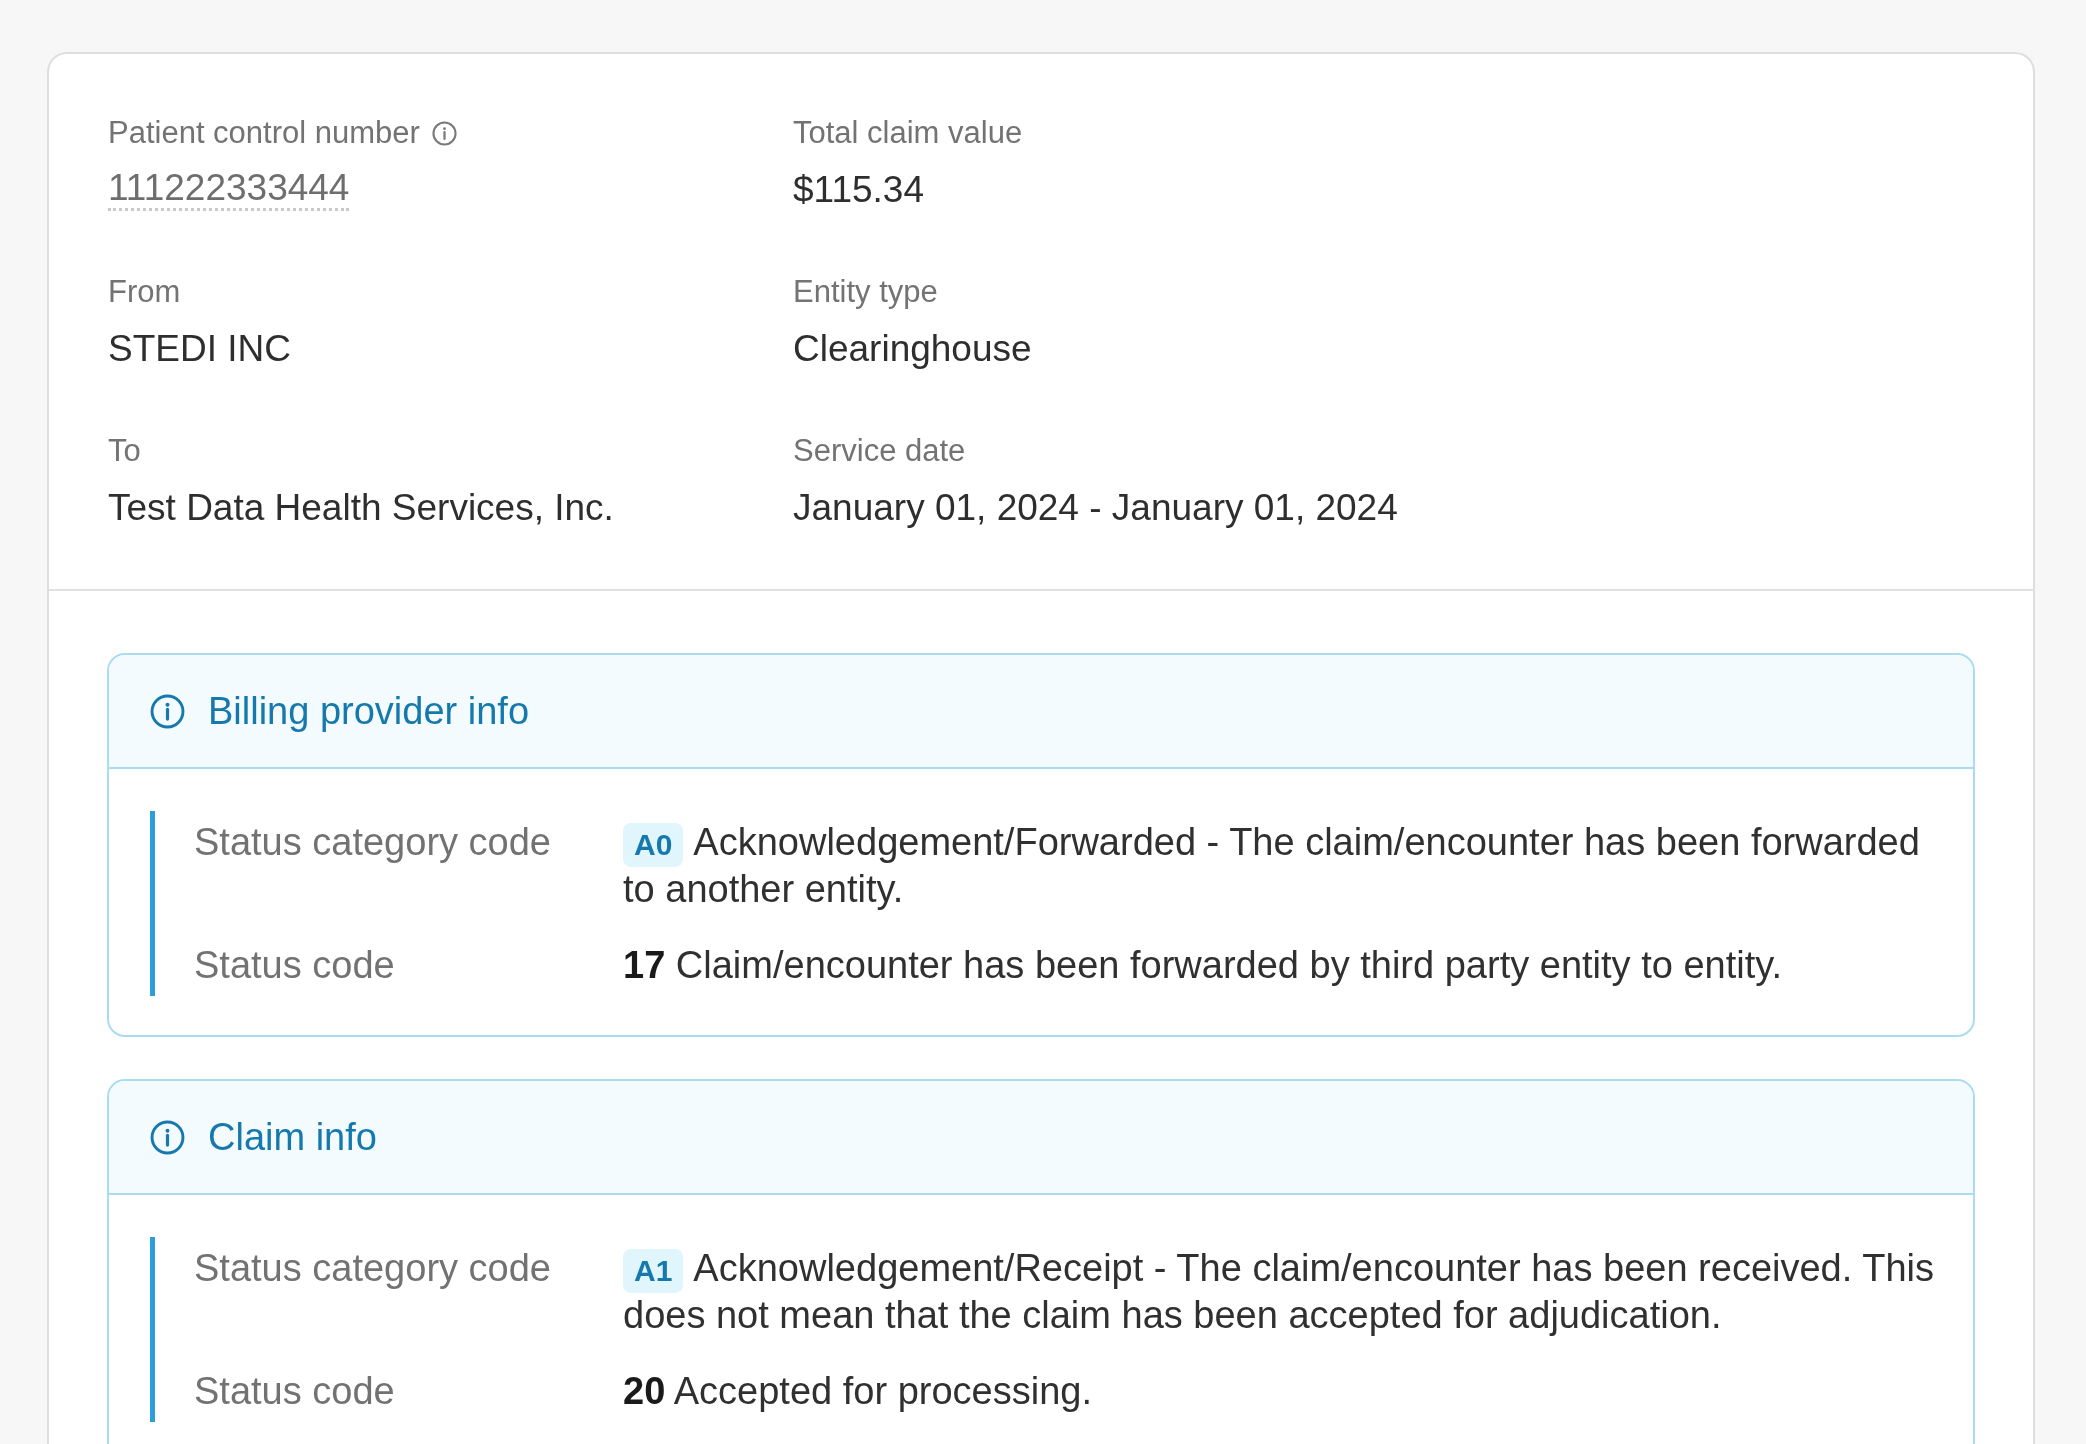 This screenshot has width=2086, height=1444. Describe the element at coordinates (1095, 508) in the screenshot. I see `field-value: January 01, 2024 - January 01, 2024` at that location.